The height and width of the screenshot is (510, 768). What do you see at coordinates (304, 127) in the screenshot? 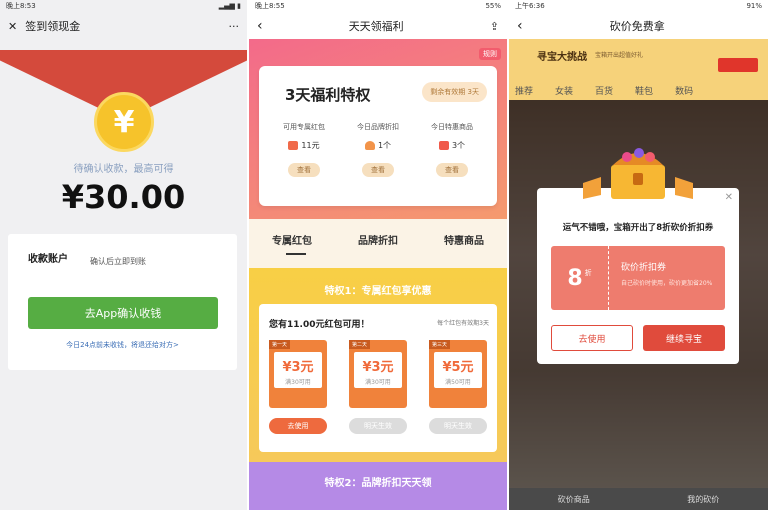
I see `stat-label: 可用专属红包` at bounding box center [304, 127].